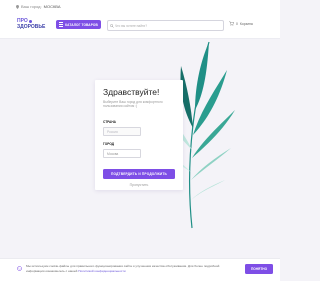  I want to click on city-selector: Ваш город: МОСКВА, so click(38, 6).